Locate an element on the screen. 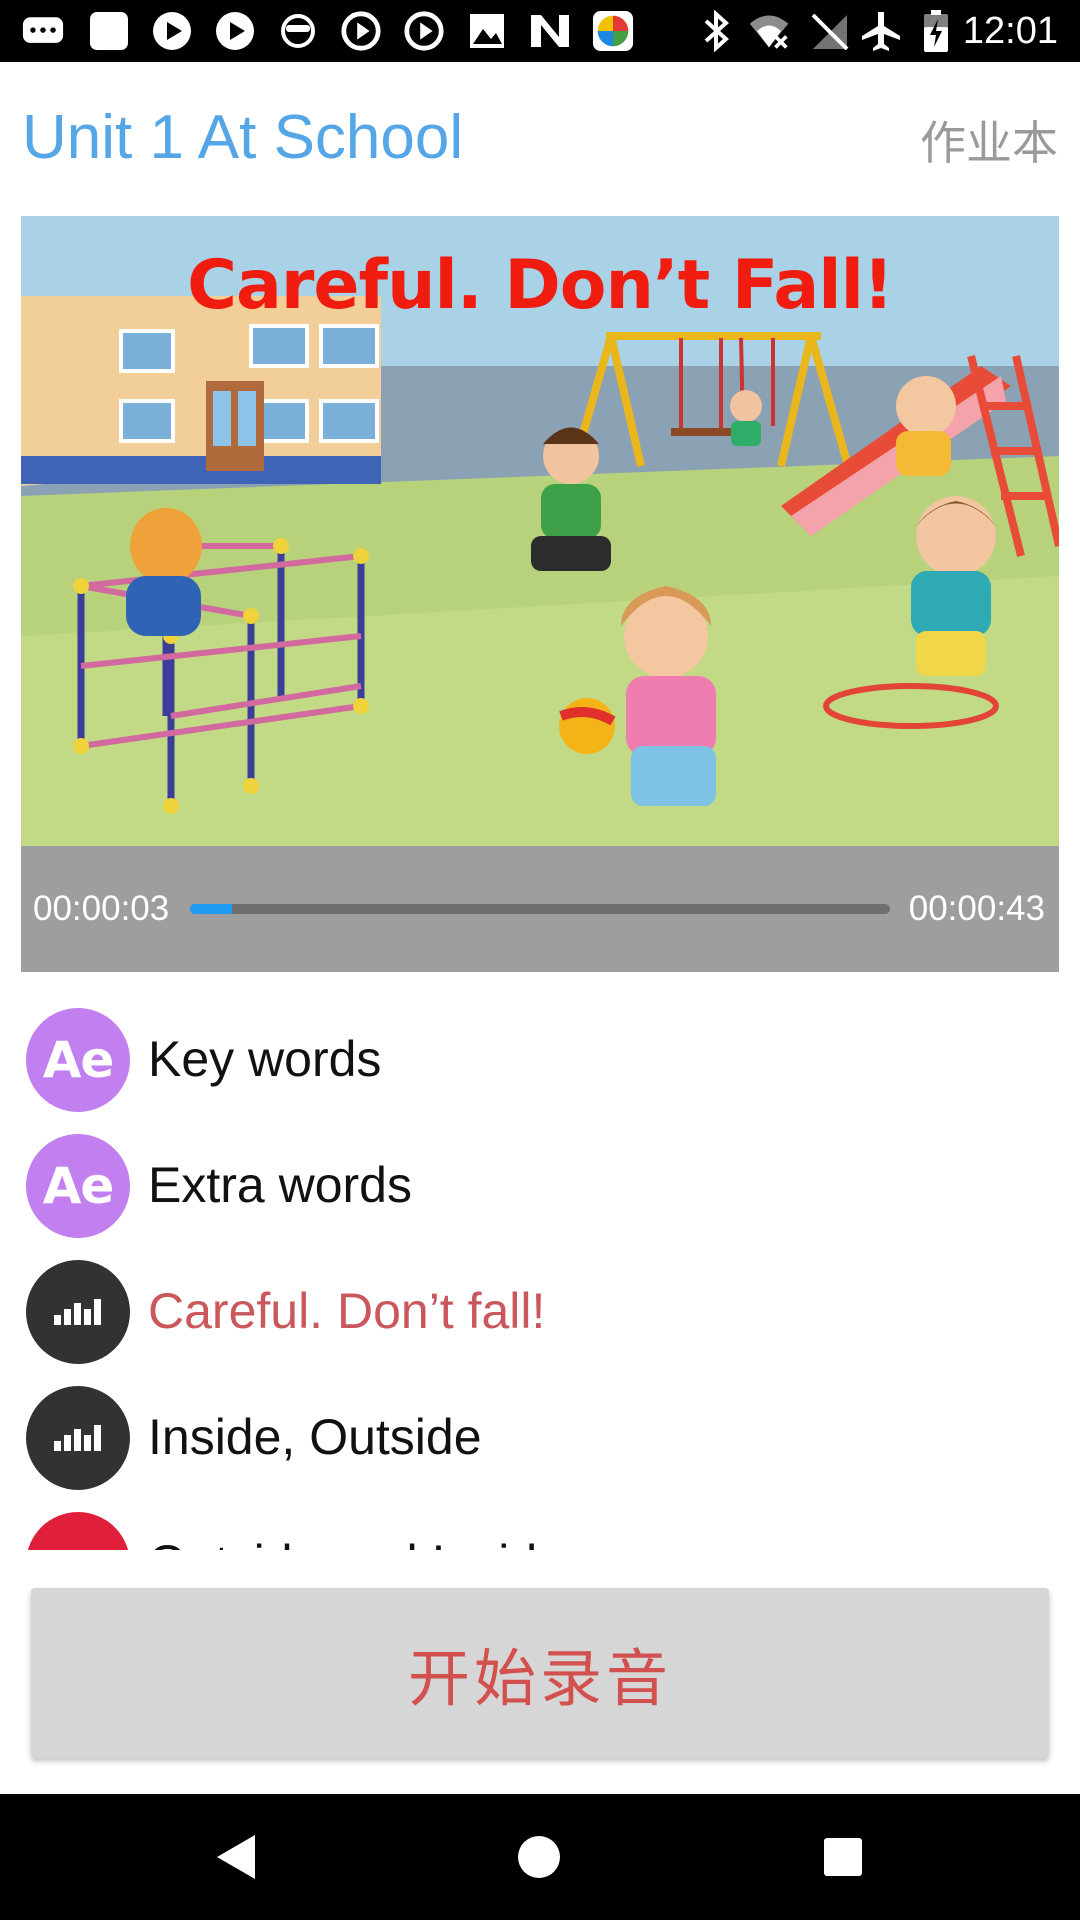 Image resolution: width=1080 pixels, height=1920 pixels. video-controls: 00:00:03 00:00:43 is located at coordinates (540, 909).